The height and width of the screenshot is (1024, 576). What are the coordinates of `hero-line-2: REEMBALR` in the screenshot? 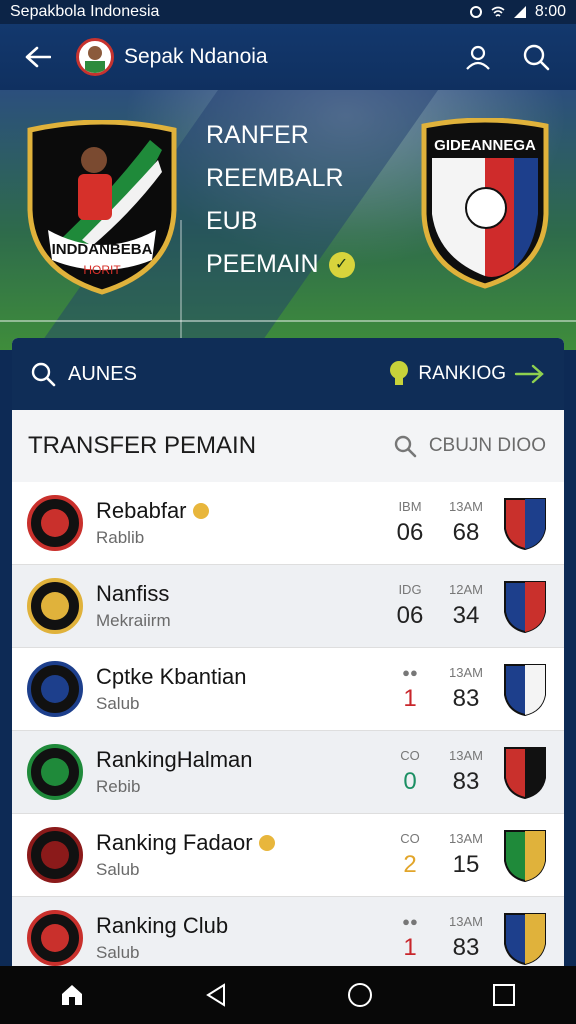 It's located at (275, 178).